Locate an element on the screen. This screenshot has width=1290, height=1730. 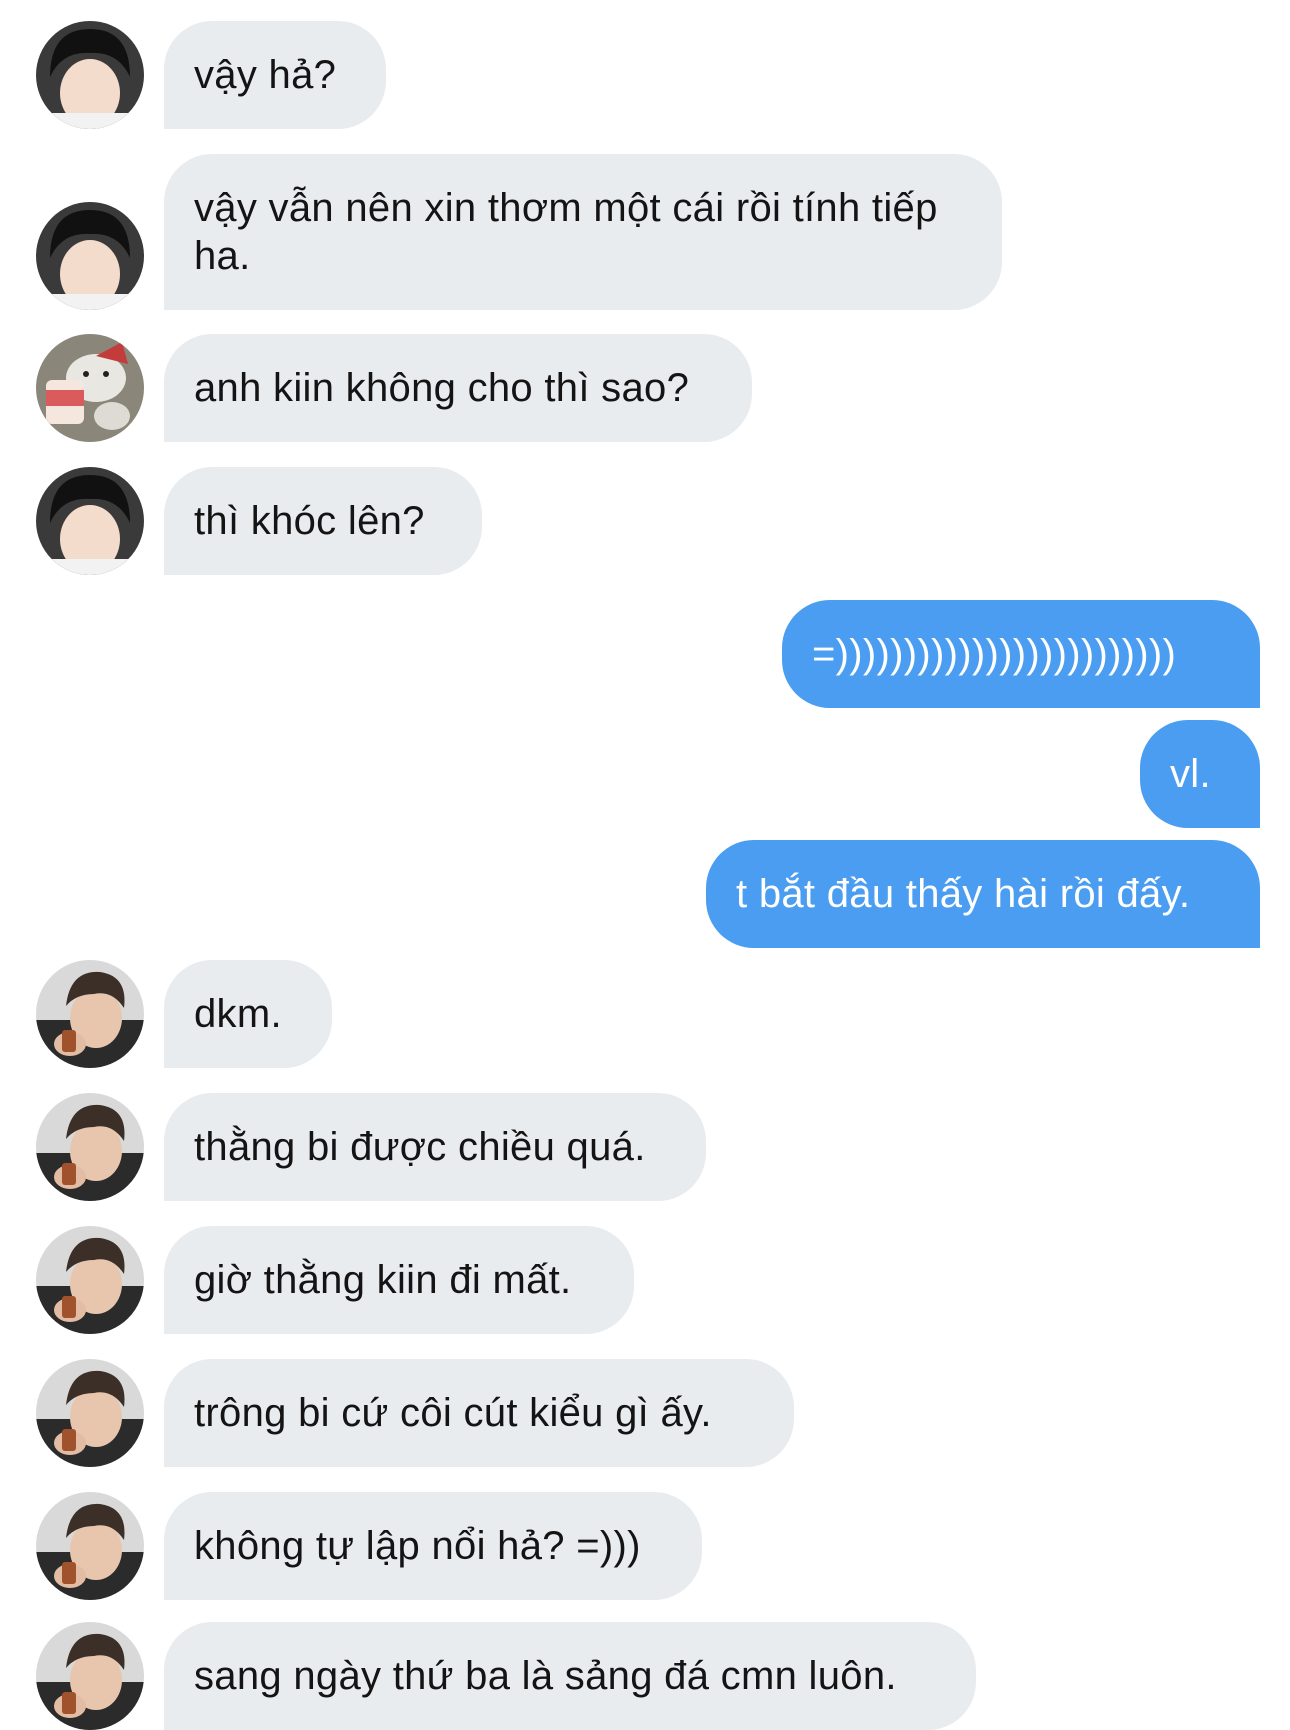
message-bubble: thì khóc lên? is located at coordinates (323, 521).